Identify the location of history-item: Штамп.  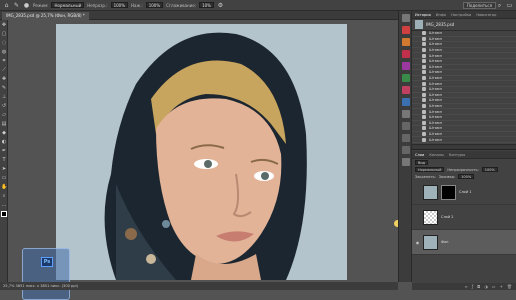
(464, 140).